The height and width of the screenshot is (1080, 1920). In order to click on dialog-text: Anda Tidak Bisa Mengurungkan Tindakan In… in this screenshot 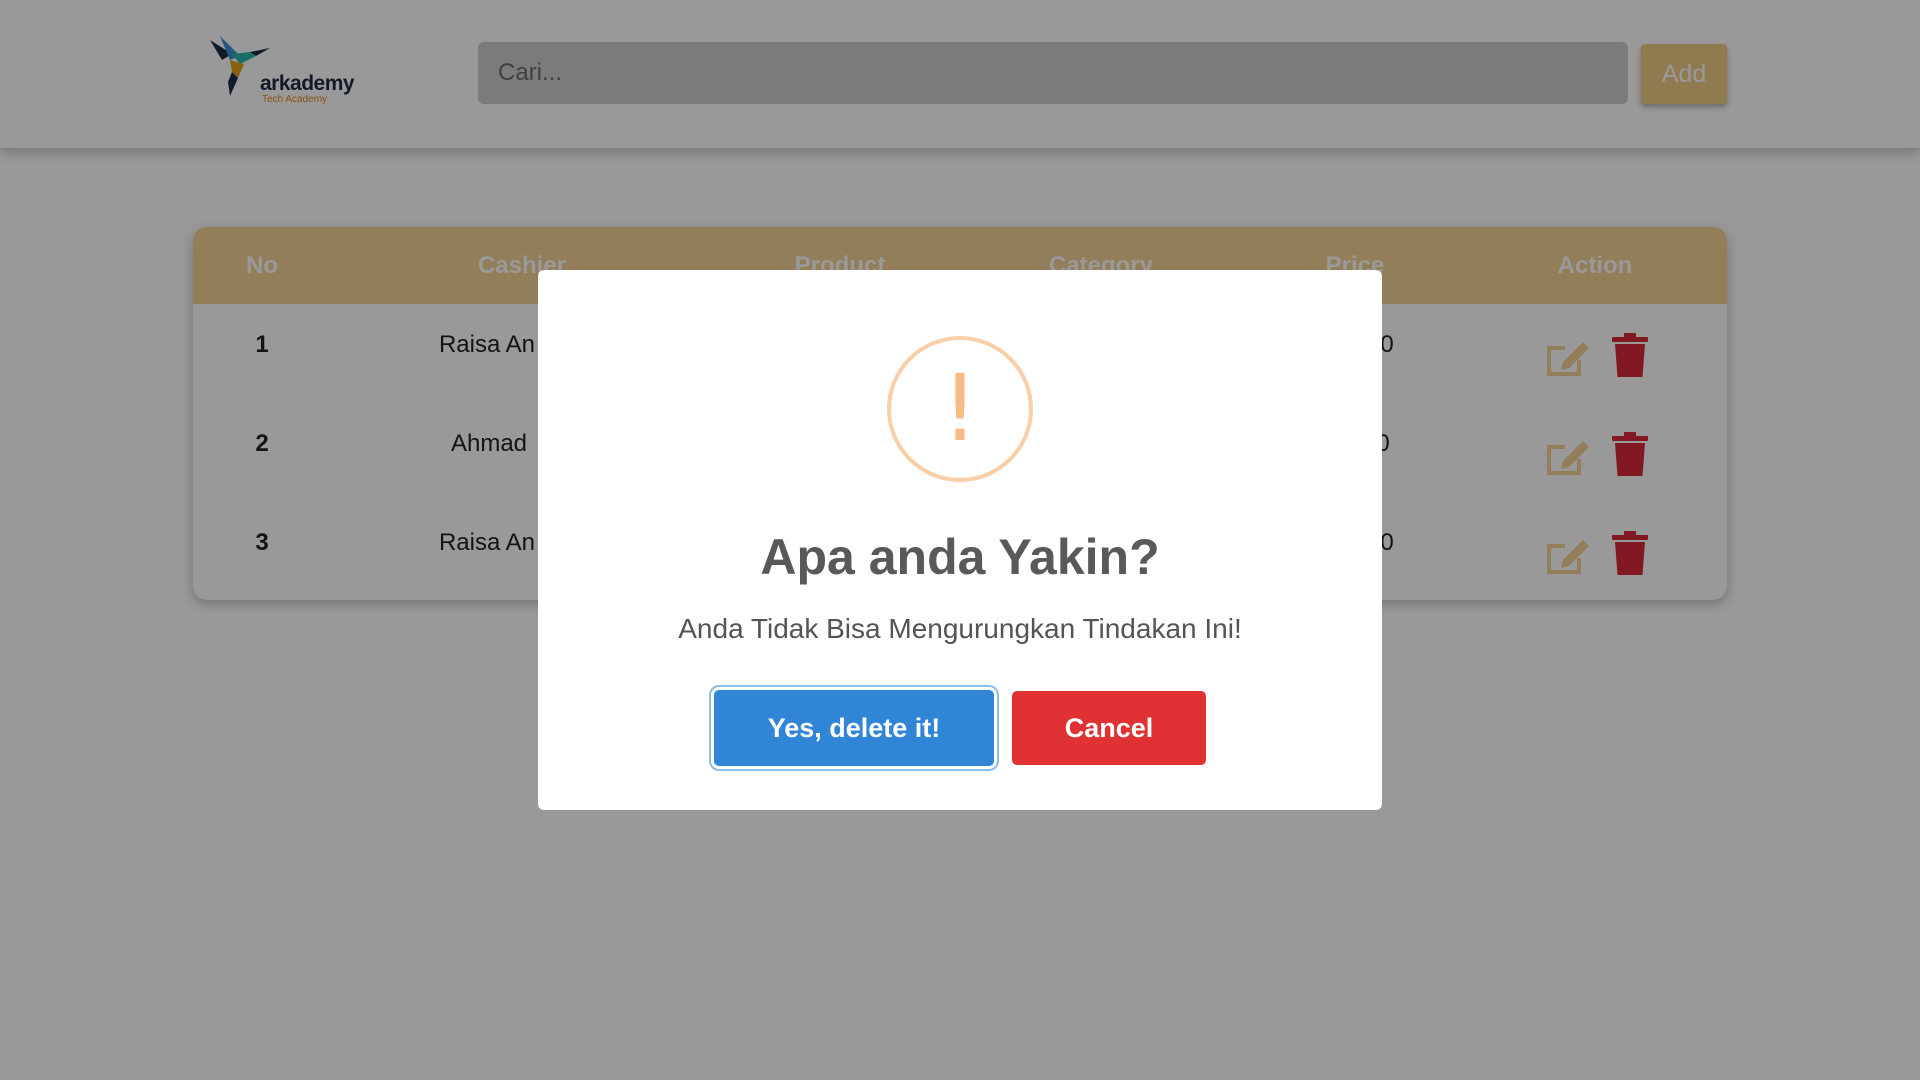, I will do `click(960, 628)`.